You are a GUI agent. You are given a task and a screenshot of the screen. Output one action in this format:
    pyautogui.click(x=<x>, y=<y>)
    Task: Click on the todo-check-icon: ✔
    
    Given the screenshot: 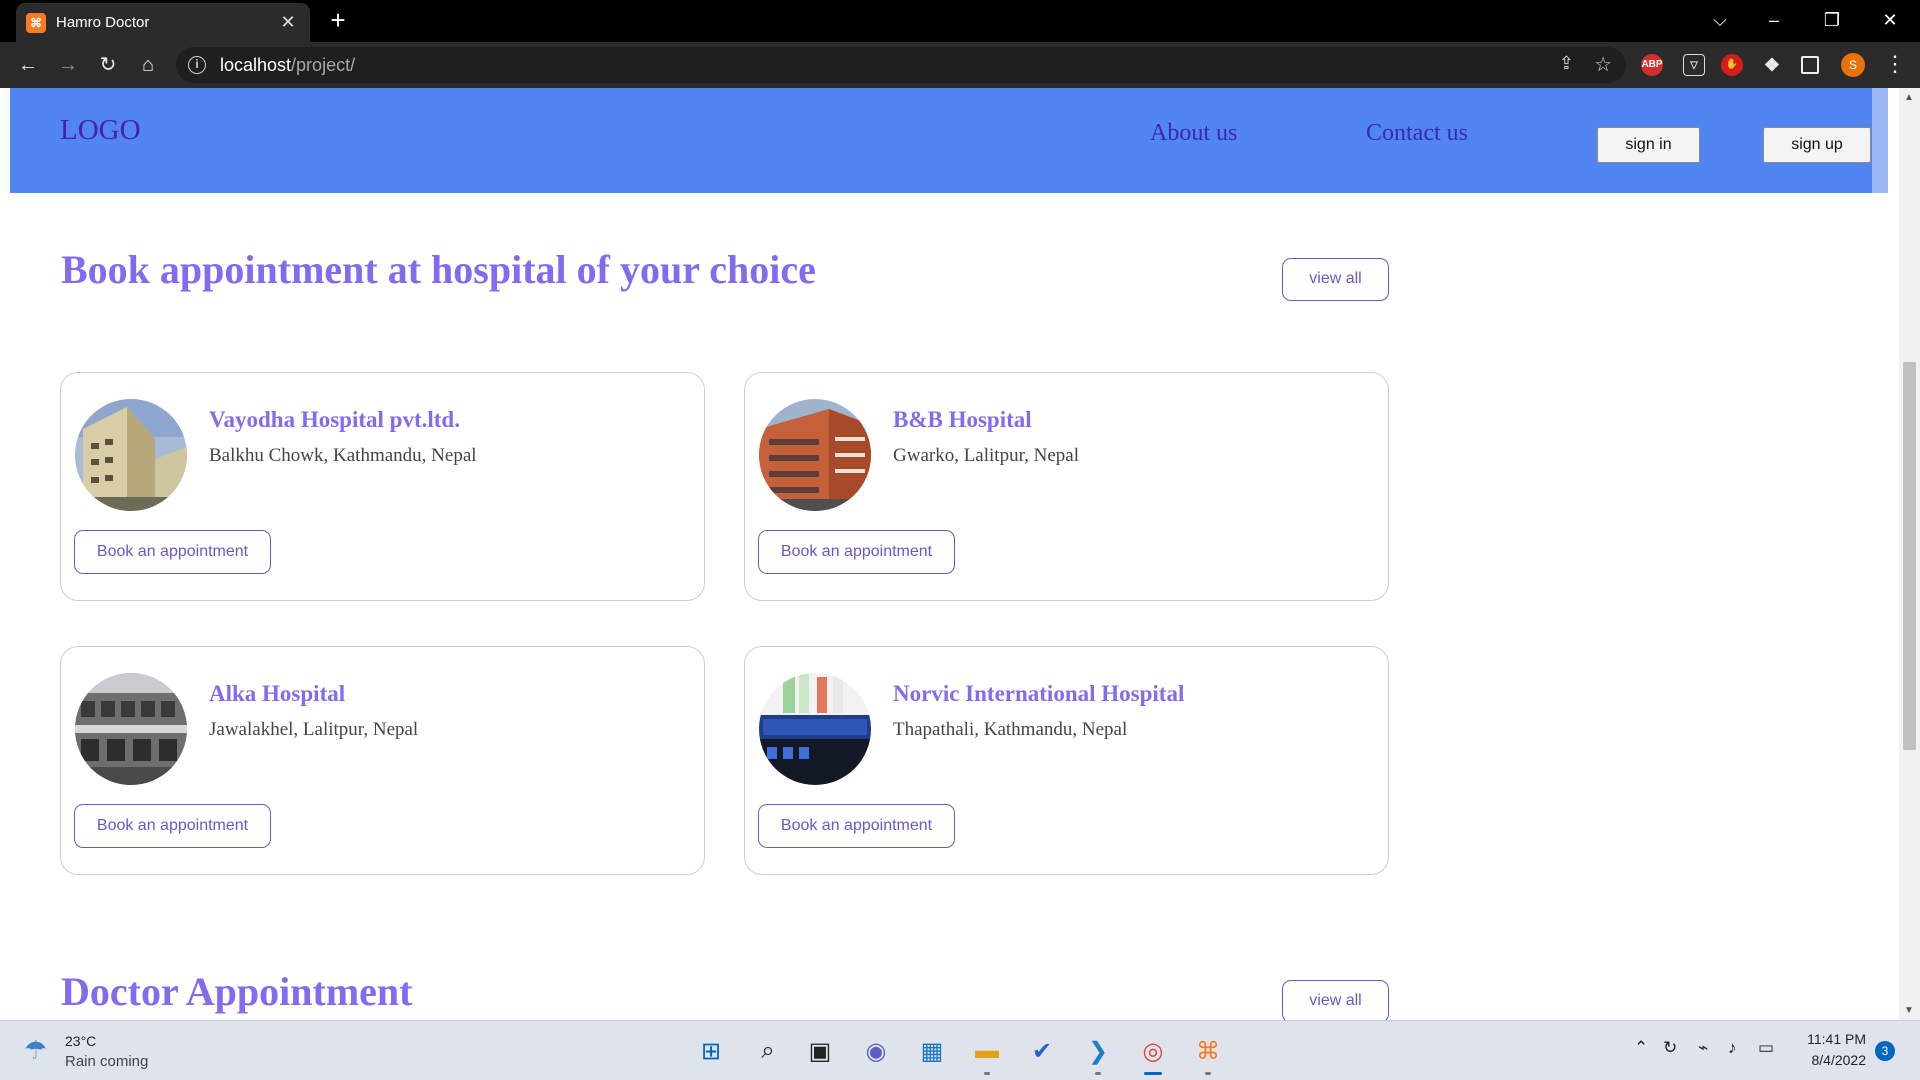 What is the action you would take?
    pyautogui.click(x=1042, y=1051)
    